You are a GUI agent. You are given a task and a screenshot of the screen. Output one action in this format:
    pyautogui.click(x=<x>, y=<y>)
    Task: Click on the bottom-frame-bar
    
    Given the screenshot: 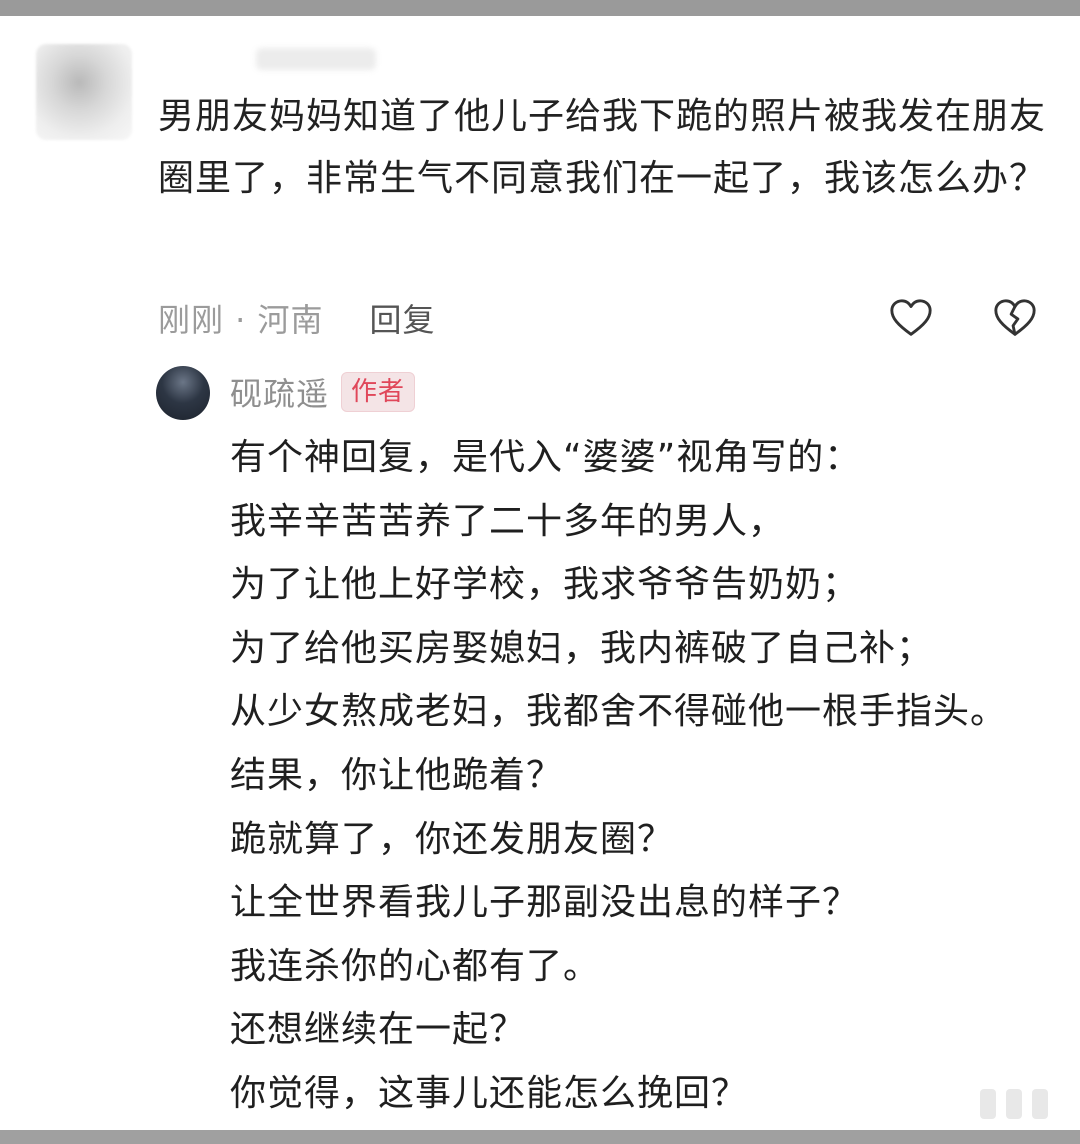 What is the action you would take?
    pyautogui.click(x=540, y=1137)
    